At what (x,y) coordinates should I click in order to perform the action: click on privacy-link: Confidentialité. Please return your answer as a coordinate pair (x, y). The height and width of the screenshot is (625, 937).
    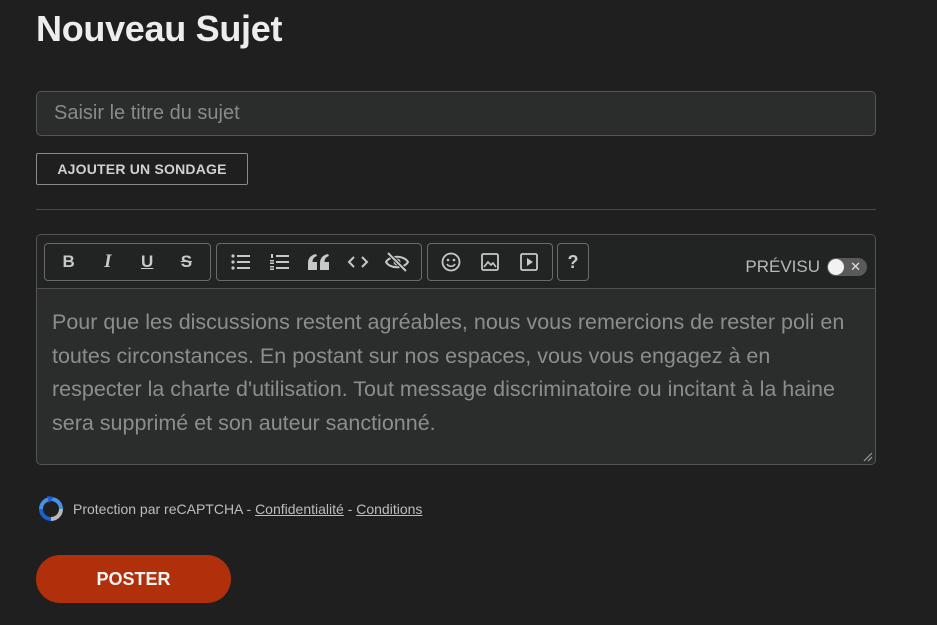
    Looking at the image, I should click on (299, 509).